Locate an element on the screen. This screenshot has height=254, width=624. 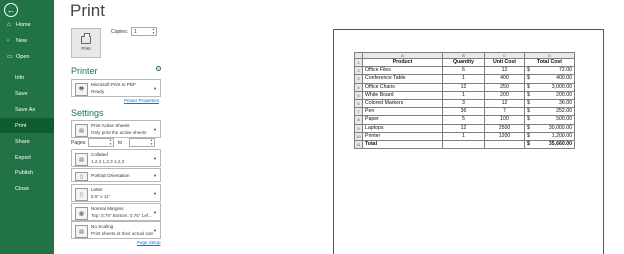
header-cell: Unit Cost is located at coordinates (504, 62).